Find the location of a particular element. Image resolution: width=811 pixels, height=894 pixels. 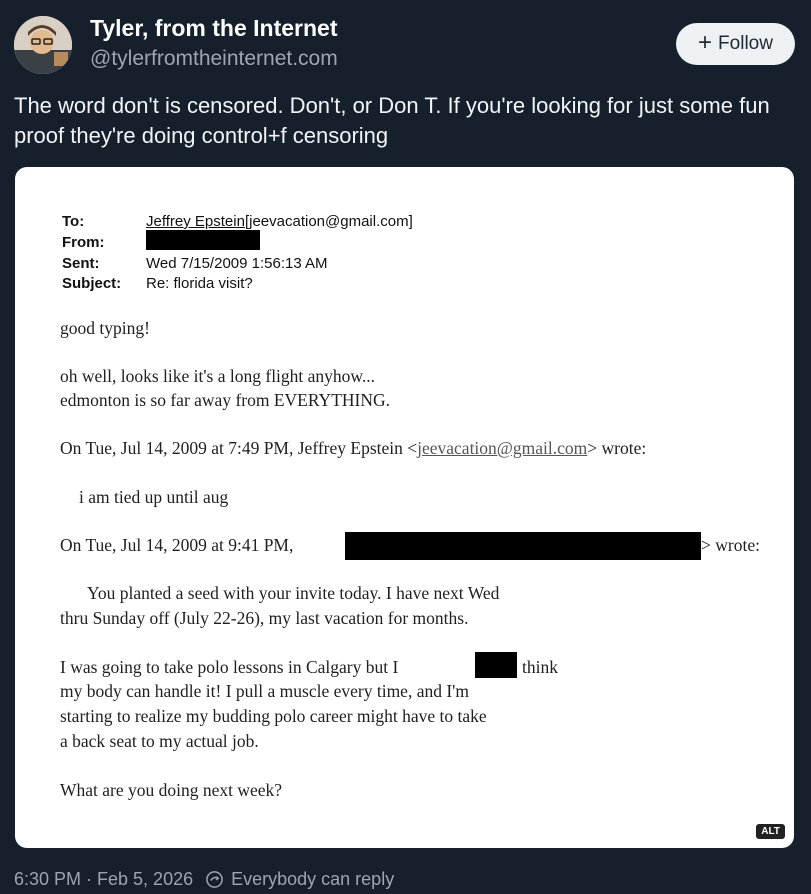

follow-button: + Follow is located at coordinates (735, 44).